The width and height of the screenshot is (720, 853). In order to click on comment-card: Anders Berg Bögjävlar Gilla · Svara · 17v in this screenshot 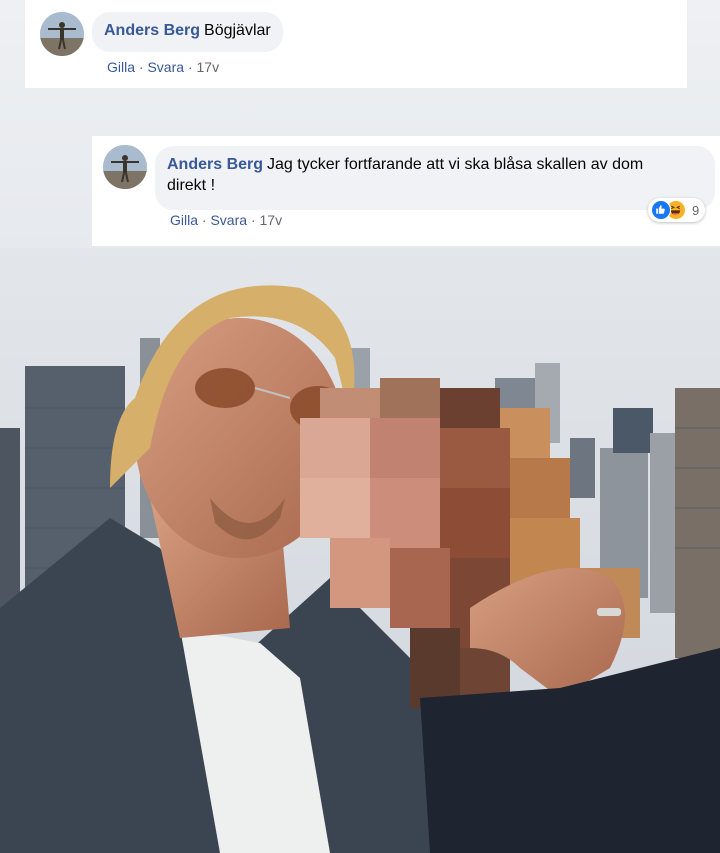, I will do `click(356, 44)`.